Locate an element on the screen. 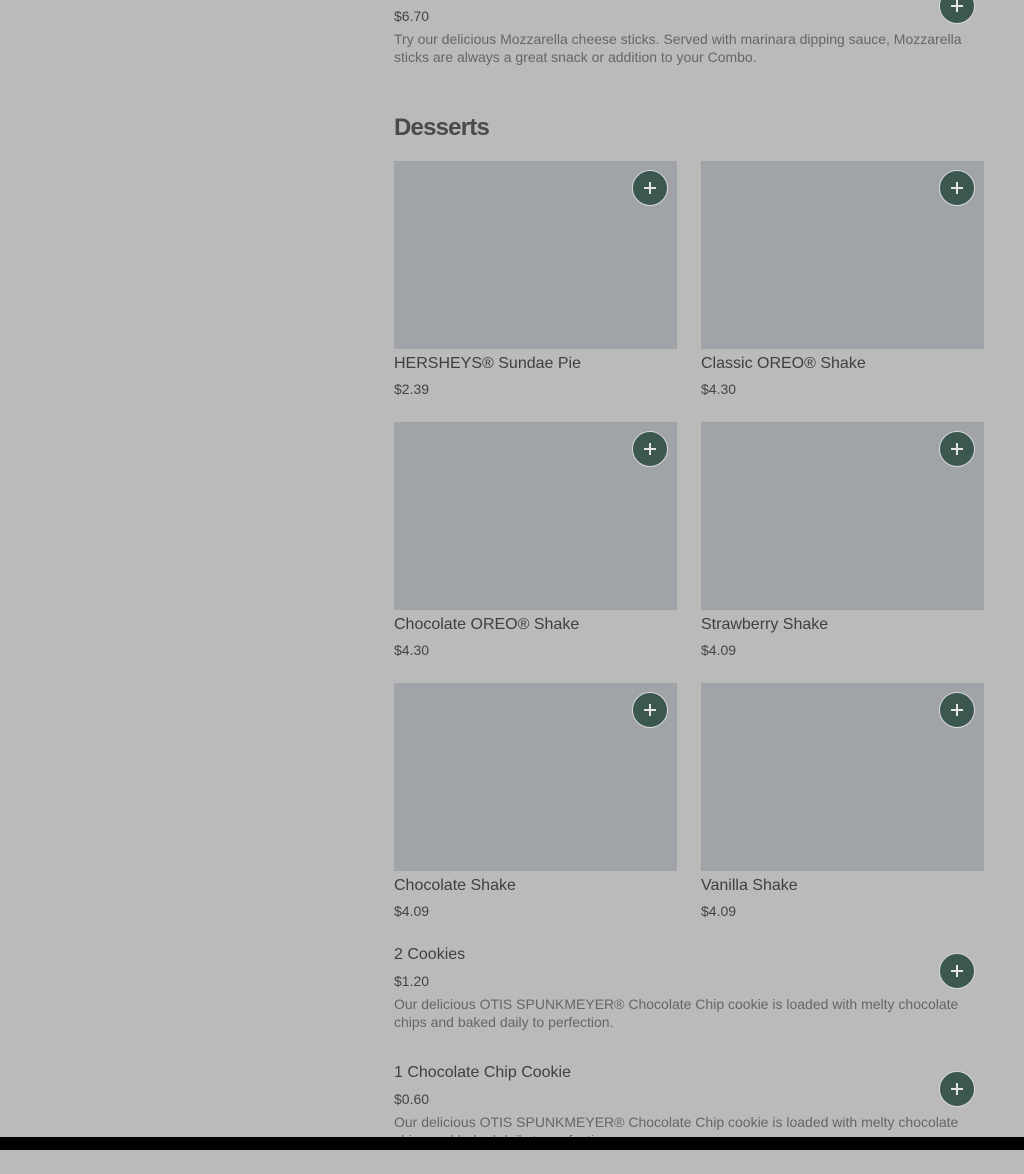 The width and height of the screenshot is (1024, 1174). menu-row-name: 2 Cookies is located at coordinates (429, 955).